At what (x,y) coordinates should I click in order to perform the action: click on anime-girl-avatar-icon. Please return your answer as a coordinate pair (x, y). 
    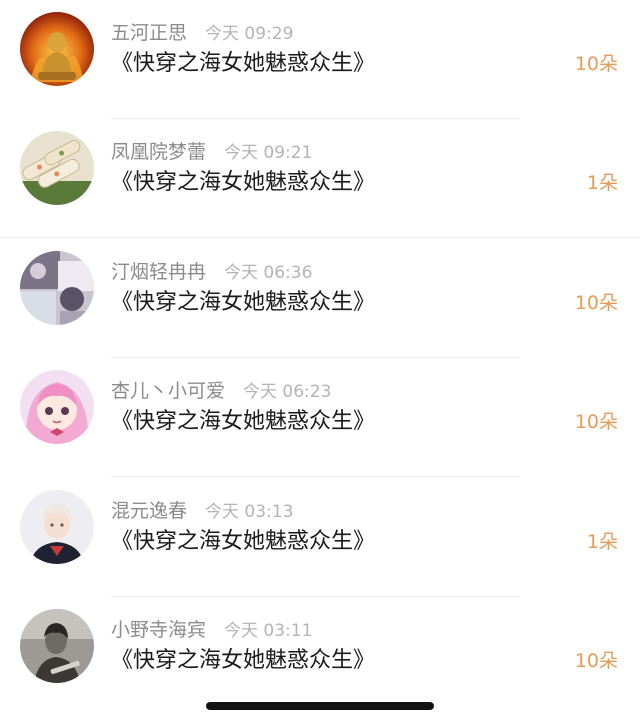
    Looking at the image, I should click on (57, 407).